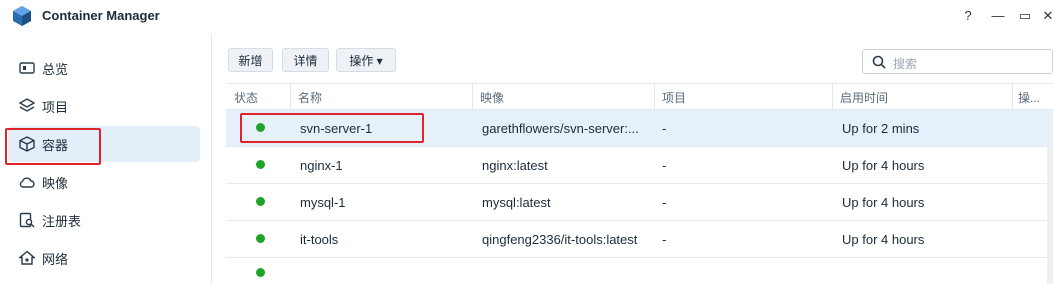 This screenshot has width=1053, height=284. I want to click on sidebar-item-overview: 总览, so click(105, 67).